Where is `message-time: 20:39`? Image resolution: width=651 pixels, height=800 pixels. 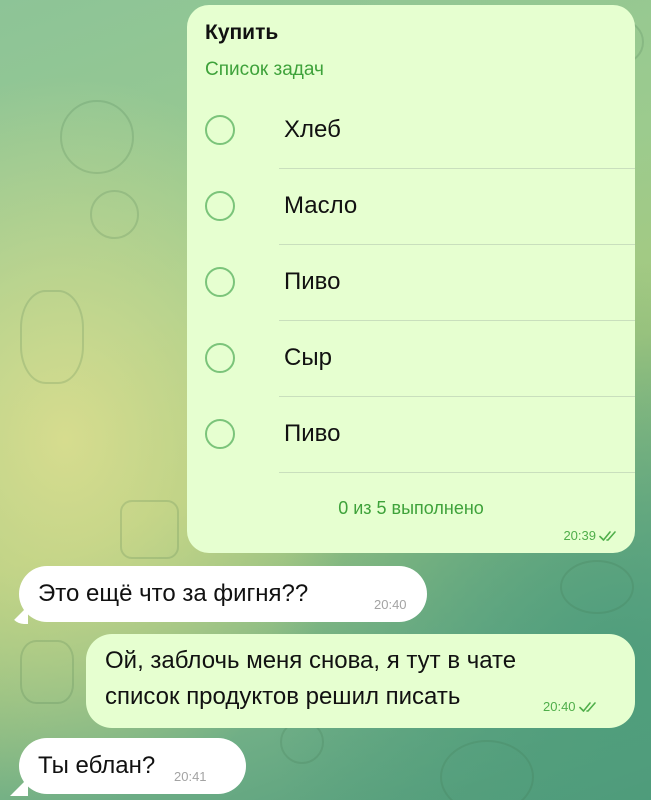
message-time: 20:39 is located at coordinates (579, 535).